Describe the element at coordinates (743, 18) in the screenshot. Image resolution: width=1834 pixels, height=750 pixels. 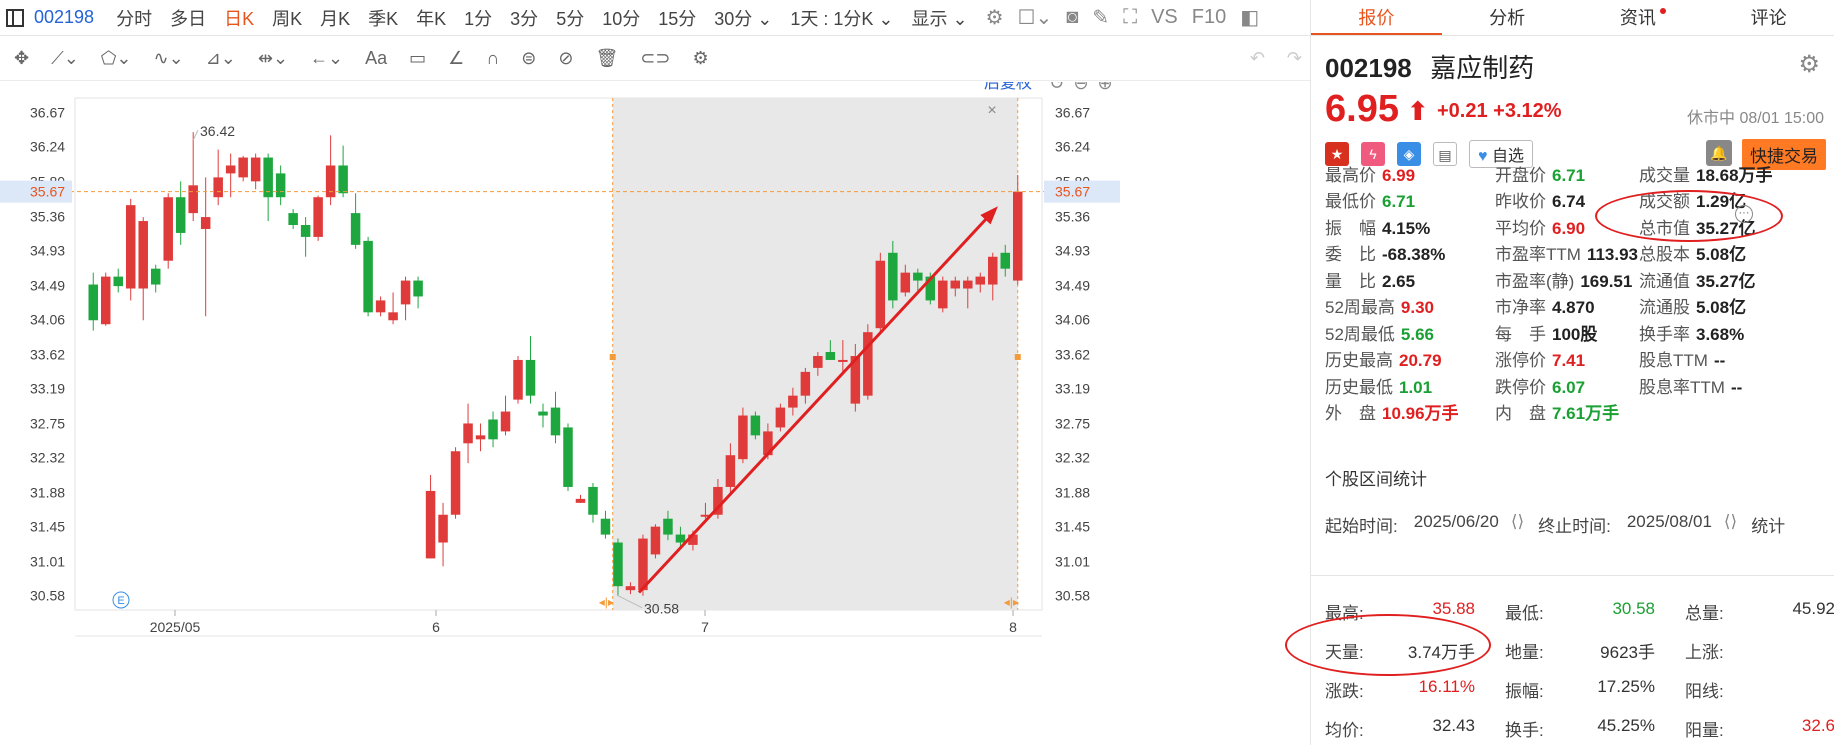
I see `timeframe-tab: 30分 ⌄` at that location.